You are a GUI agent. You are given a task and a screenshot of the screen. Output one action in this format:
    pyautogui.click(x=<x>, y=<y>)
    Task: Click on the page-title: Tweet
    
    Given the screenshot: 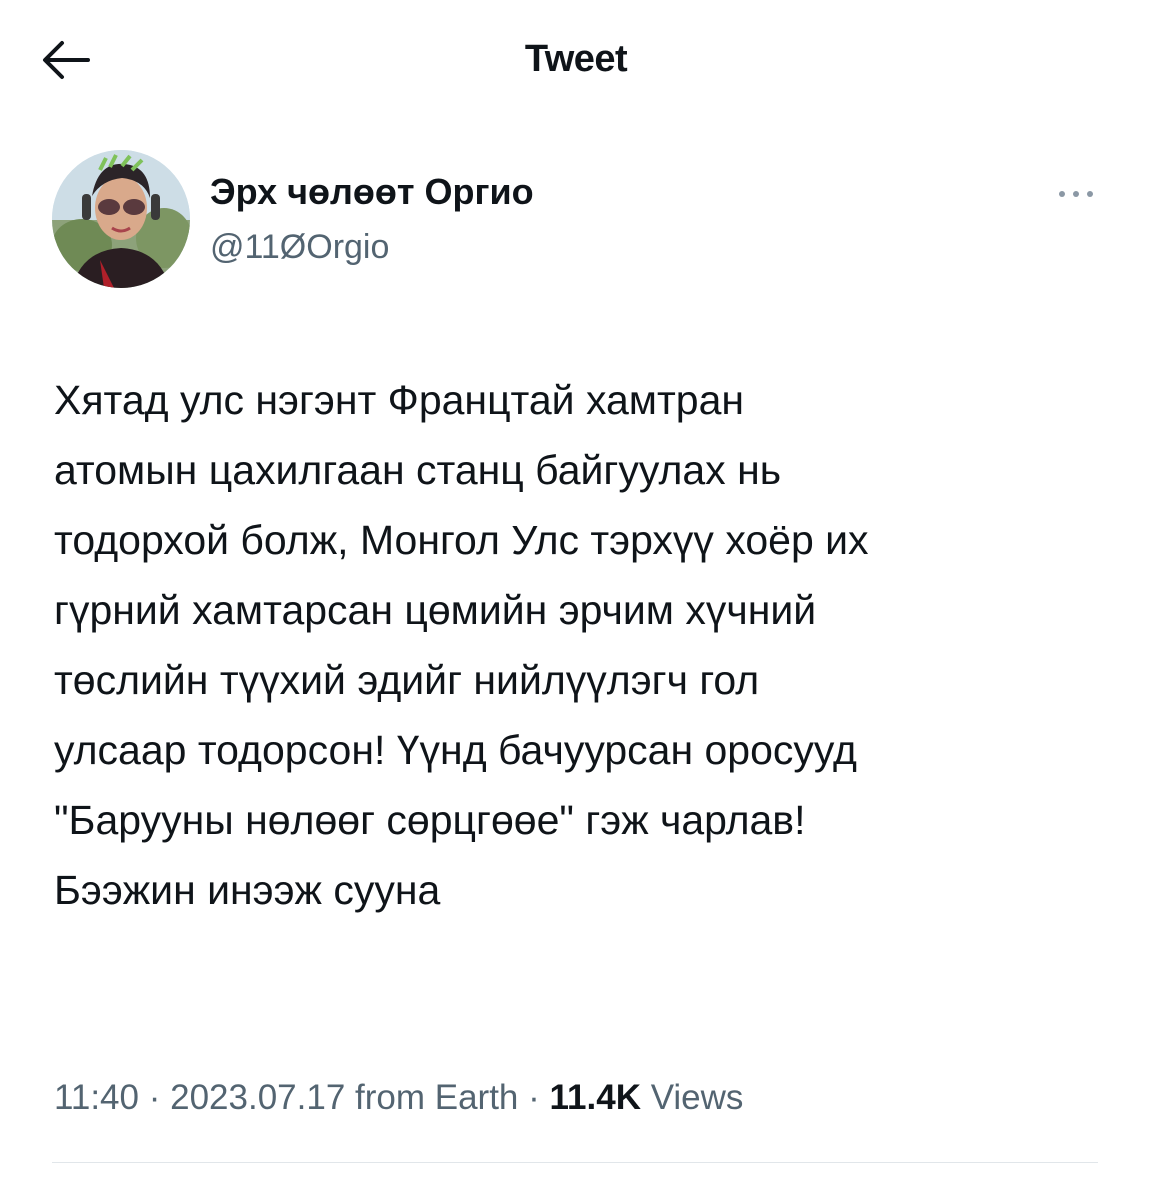 What is the action you would take?
    pyautogui.click(x=576, y=59)
    